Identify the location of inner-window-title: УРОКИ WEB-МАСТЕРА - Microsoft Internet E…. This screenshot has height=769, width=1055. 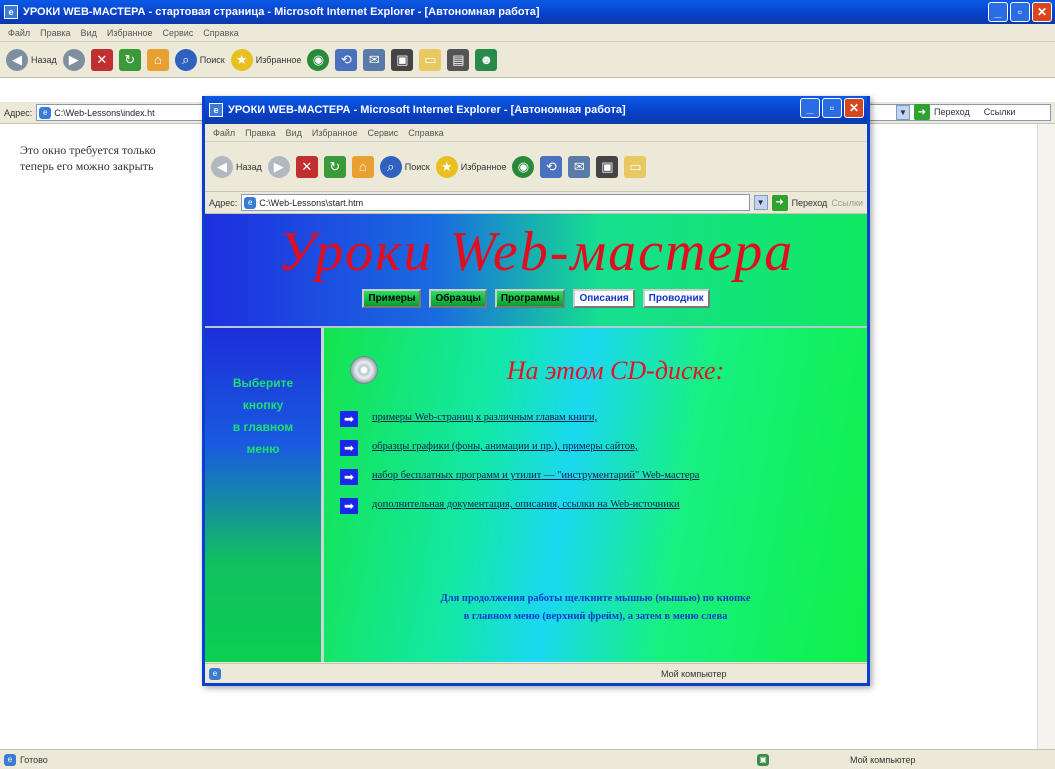
(427, 110).